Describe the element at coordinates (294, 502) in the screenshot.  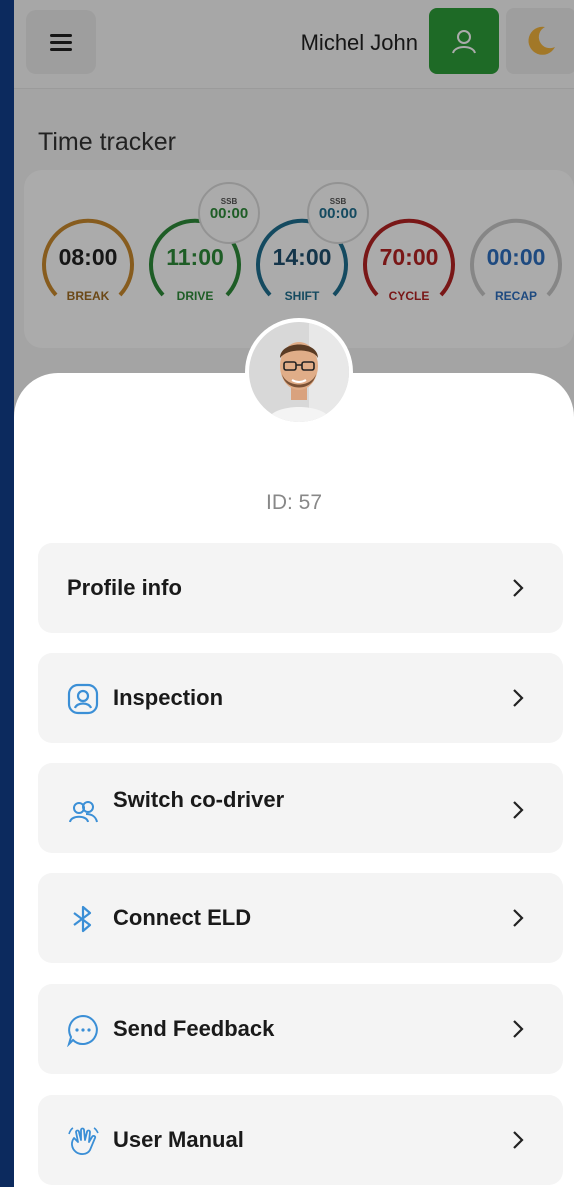
I see `driver-id: ID: 57` at that location.